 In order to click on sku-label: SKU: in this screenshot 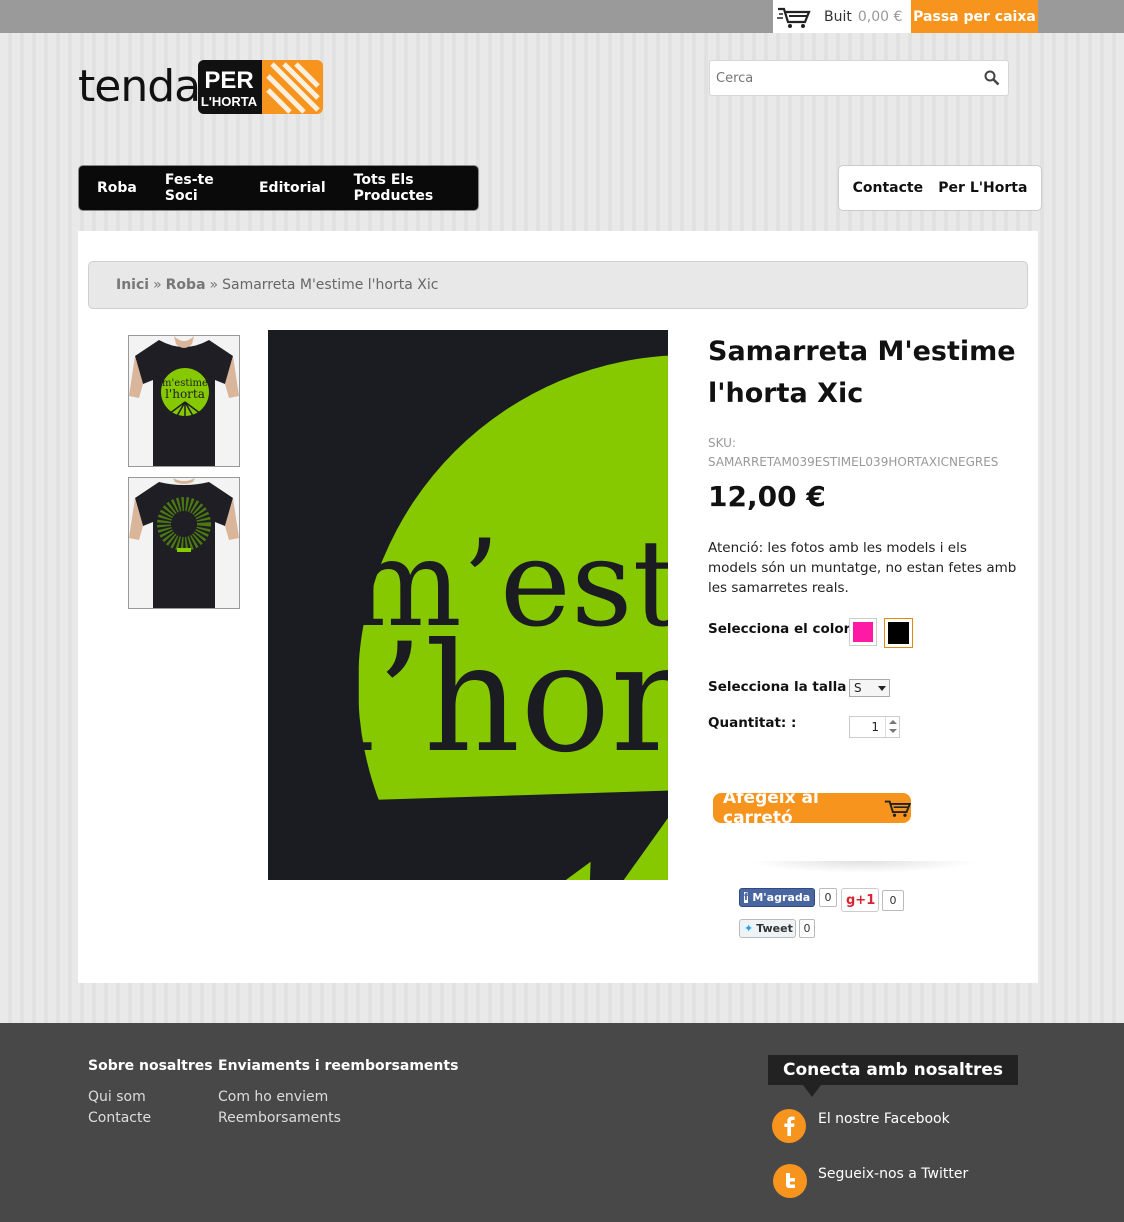, I will do `click(722, 443)`.